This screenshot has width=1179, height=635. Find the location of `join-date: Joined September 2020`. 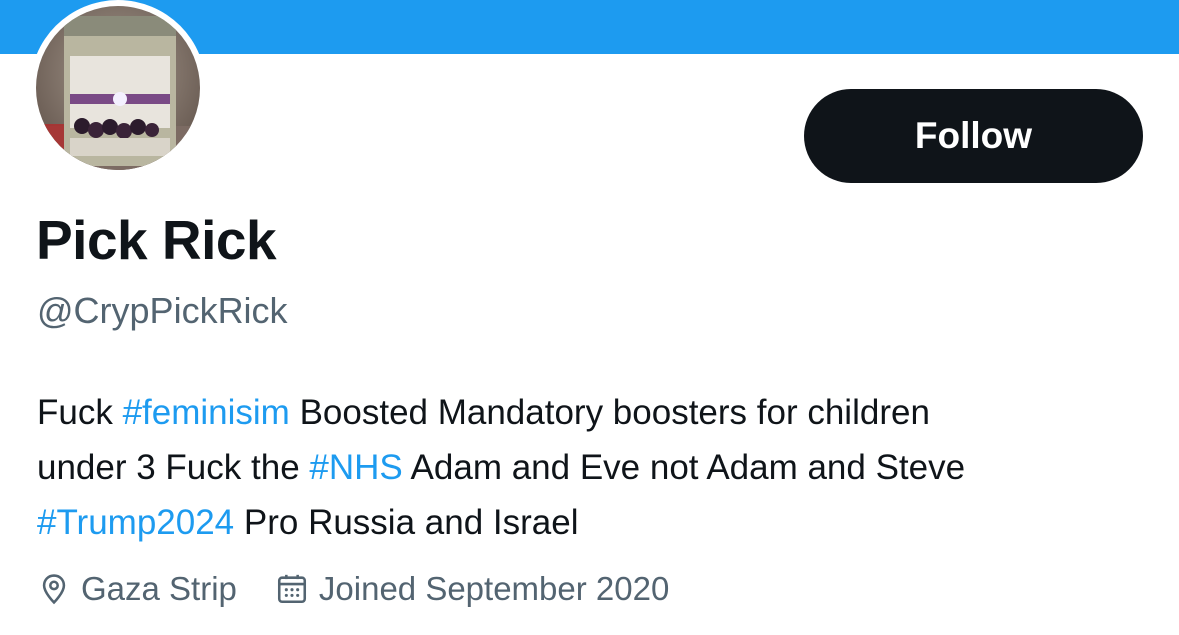

join-date: Joined September 2020 is located at coordinates (472, 589).